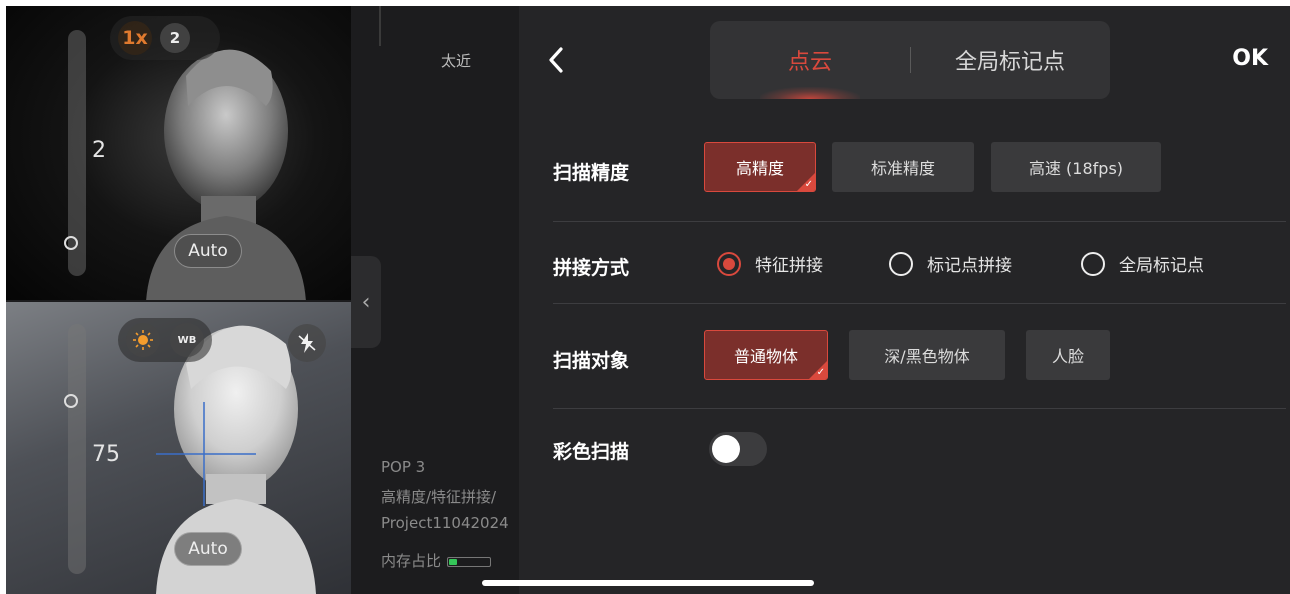  I want to click on mode-summary: 高精度/特征拼接/, so click(439, 497).